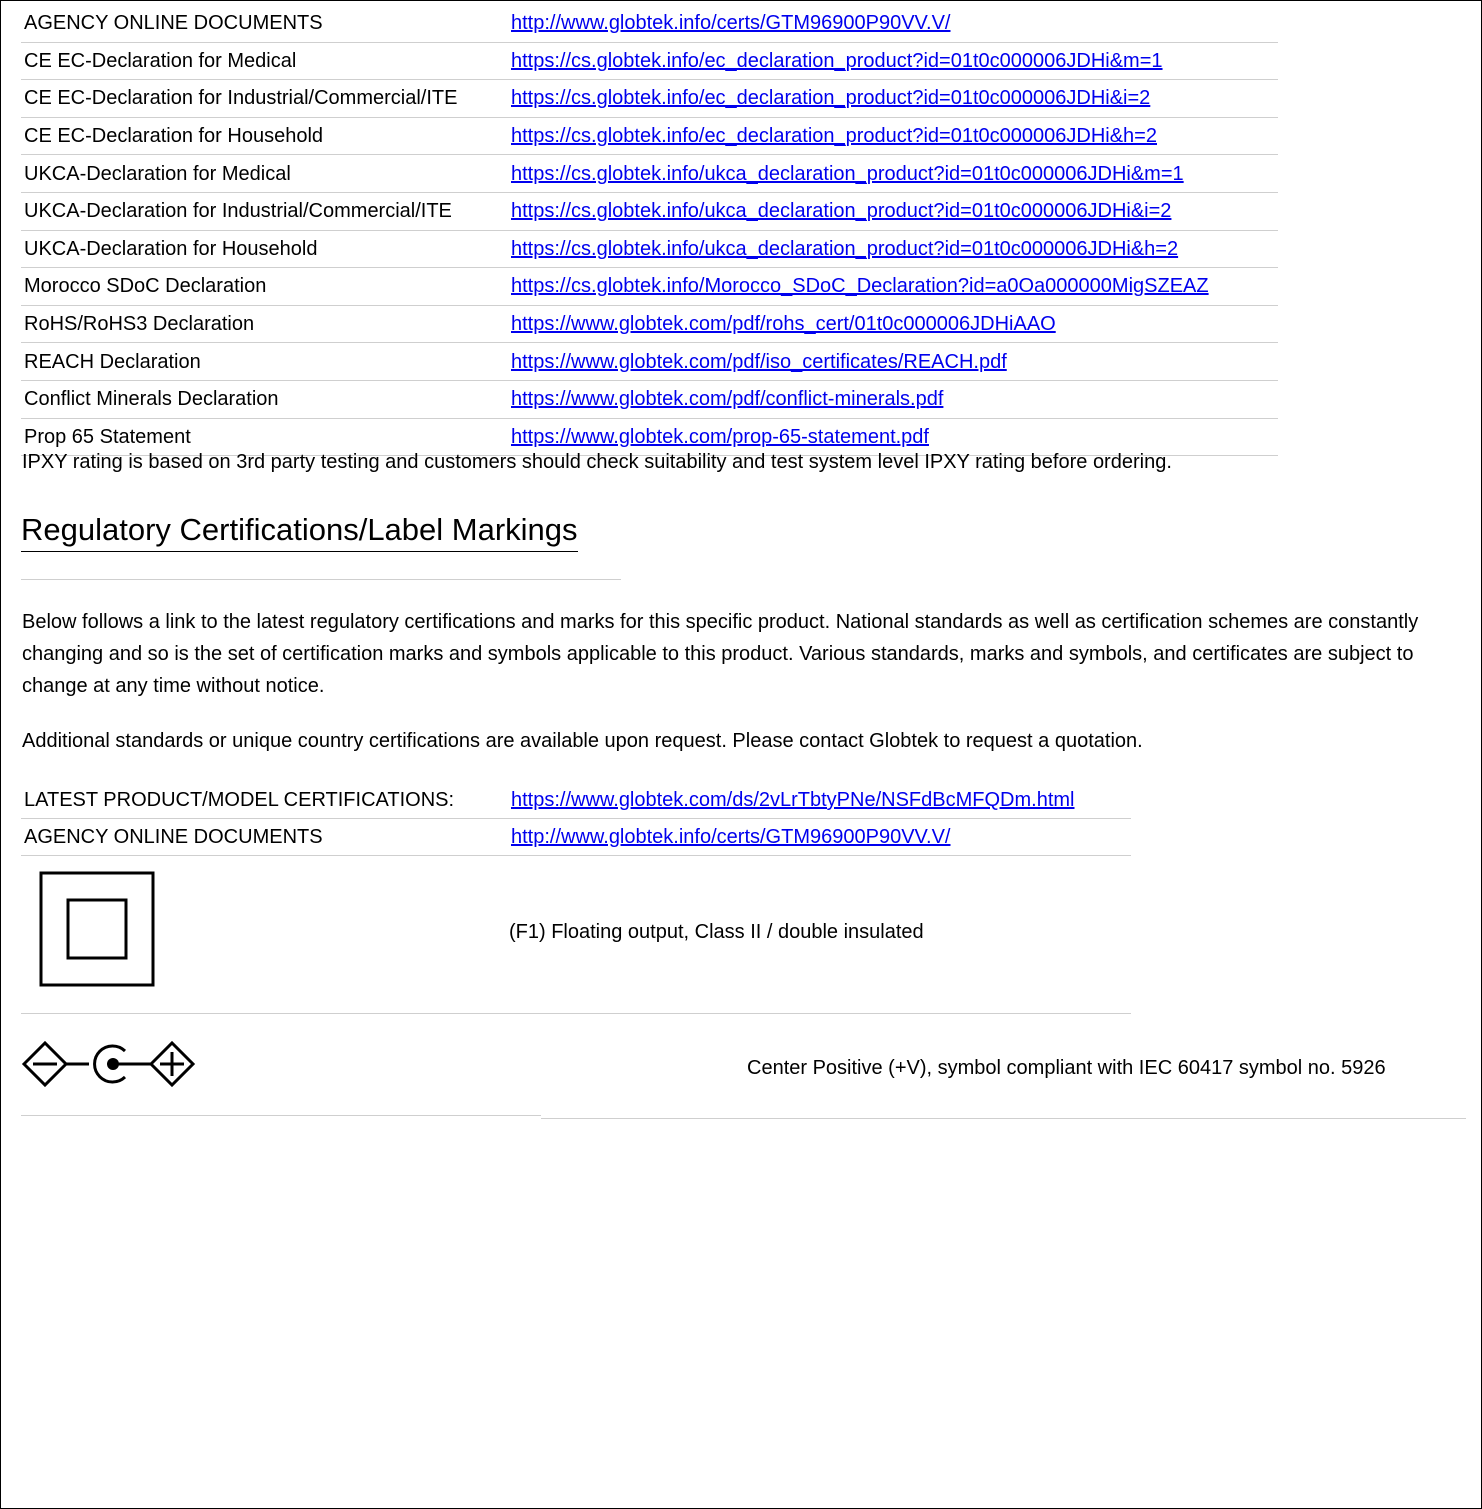 The image size is (1482, 1509). Describe the element at coordinates (264, 286) in the screenshot. I see `document-label: Morocco SDoC Declaration` at that location.